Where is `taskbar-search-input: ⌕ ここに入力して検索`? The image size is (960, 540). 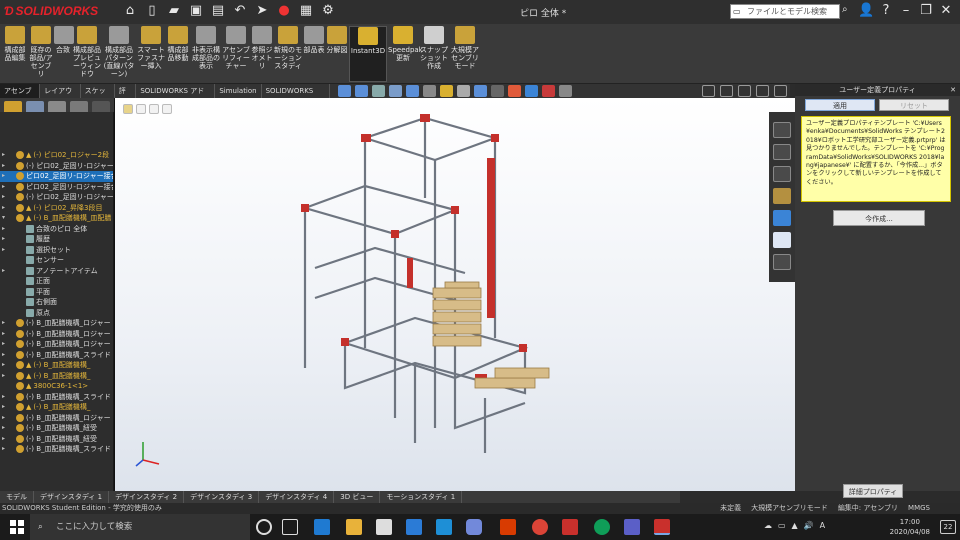 taskbar-search-input: ⌕ ここに入力して検索 is located at coordinates (140, 527).